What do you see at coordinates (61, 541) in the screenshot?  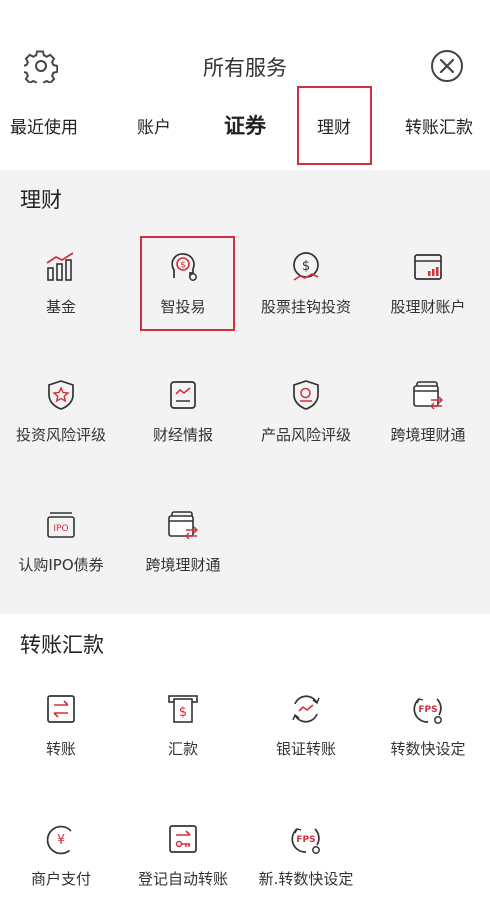 I see `service-ipo-bond: IPO 认购IPO债券` at bounding box center [61, 541].